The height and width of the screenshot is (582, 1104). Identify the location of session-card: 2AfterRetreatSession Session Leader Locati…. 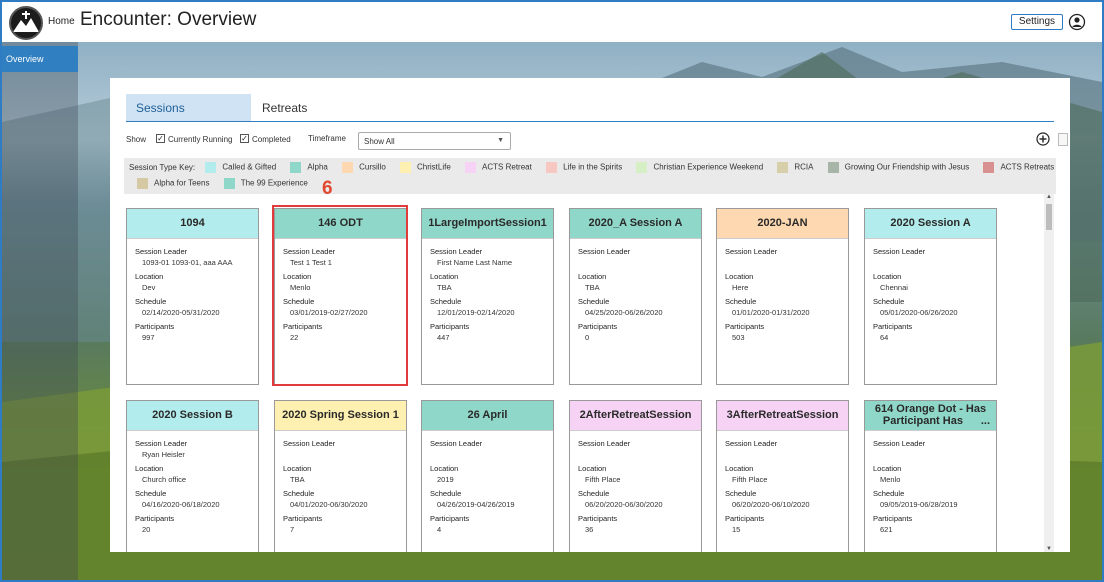
(635, 476).